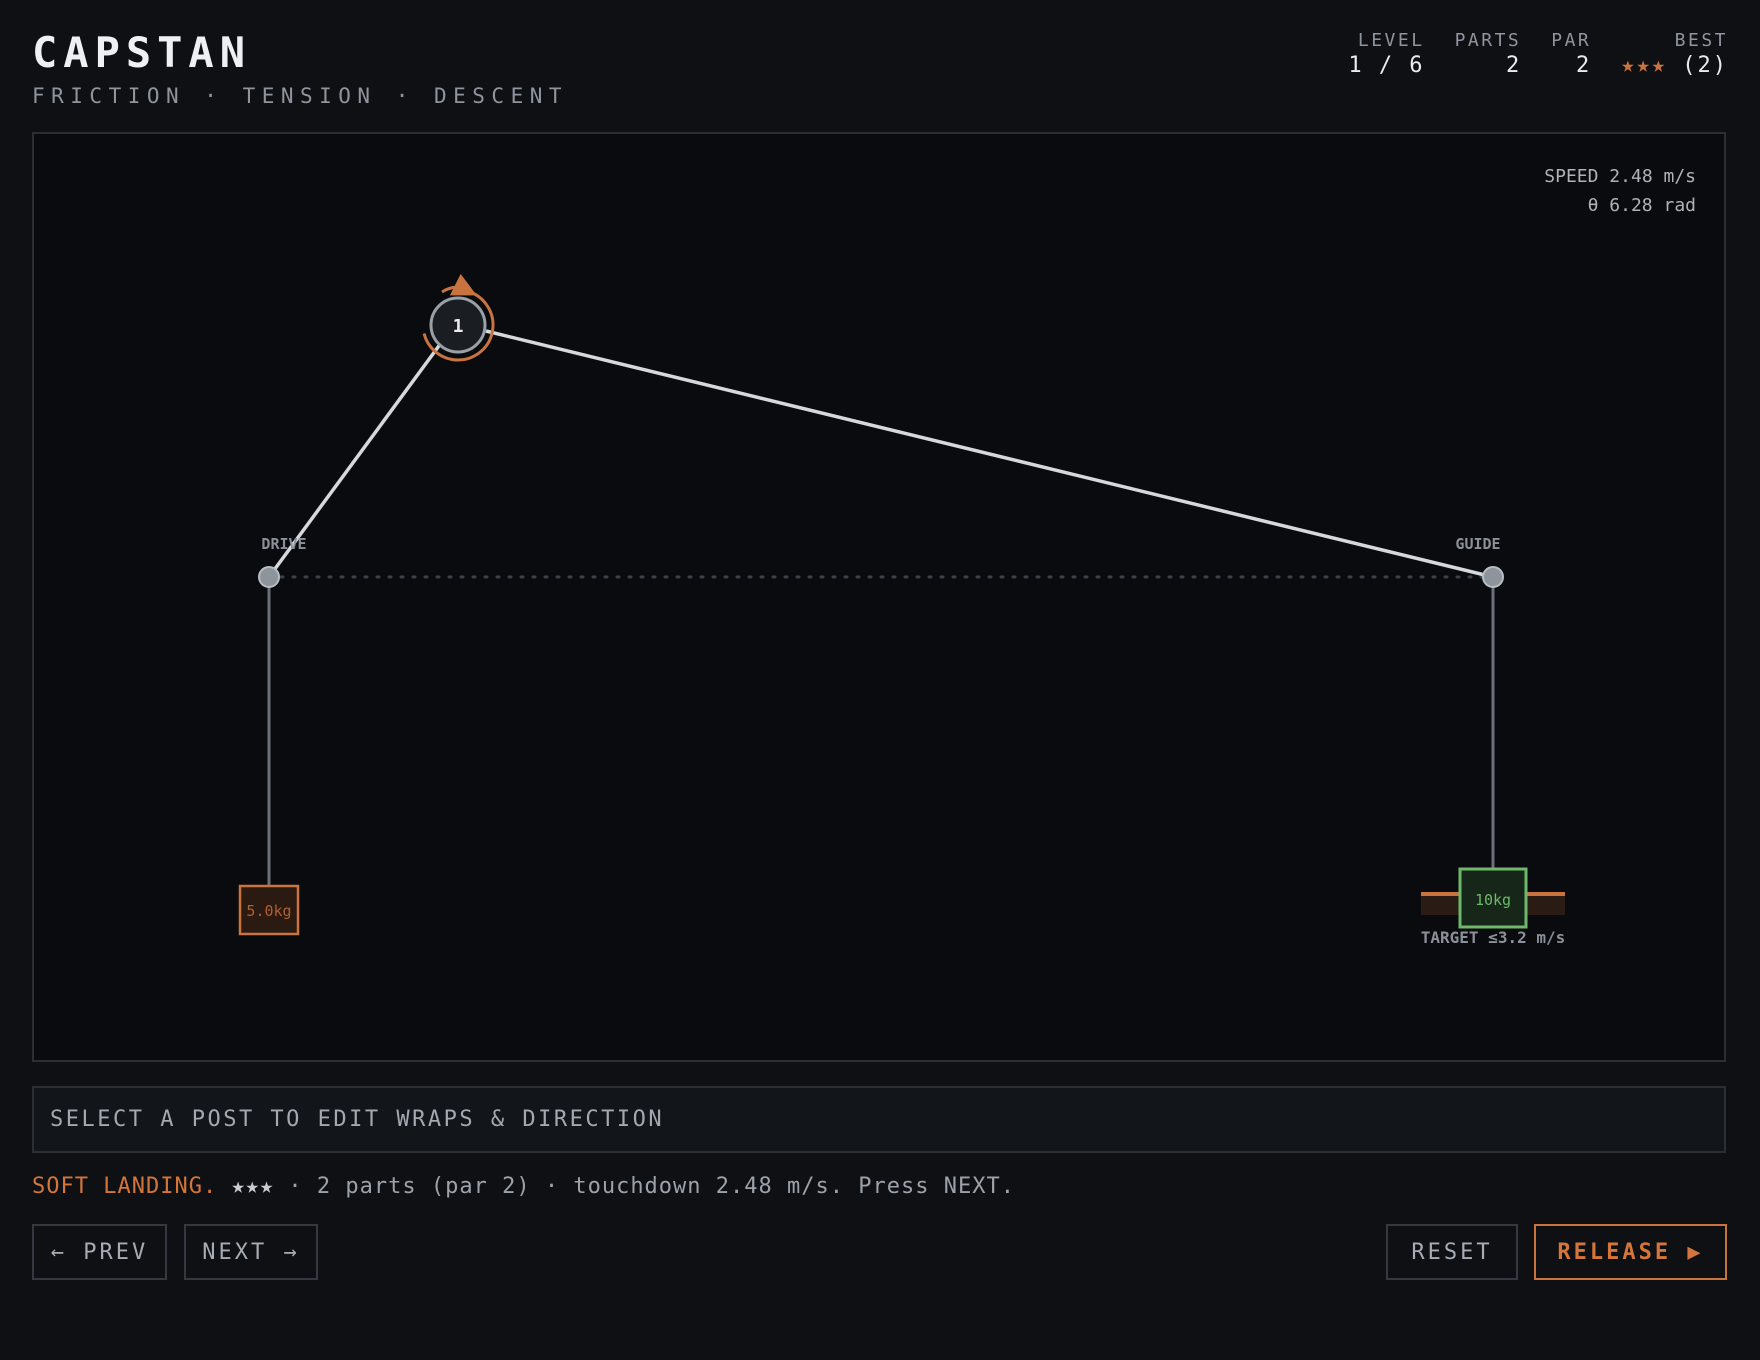  Describe the element at coordinates (300, 96) in the screenshot. I see `game-subtitle: FRICTION · TENSION · DESCENT` at that location.